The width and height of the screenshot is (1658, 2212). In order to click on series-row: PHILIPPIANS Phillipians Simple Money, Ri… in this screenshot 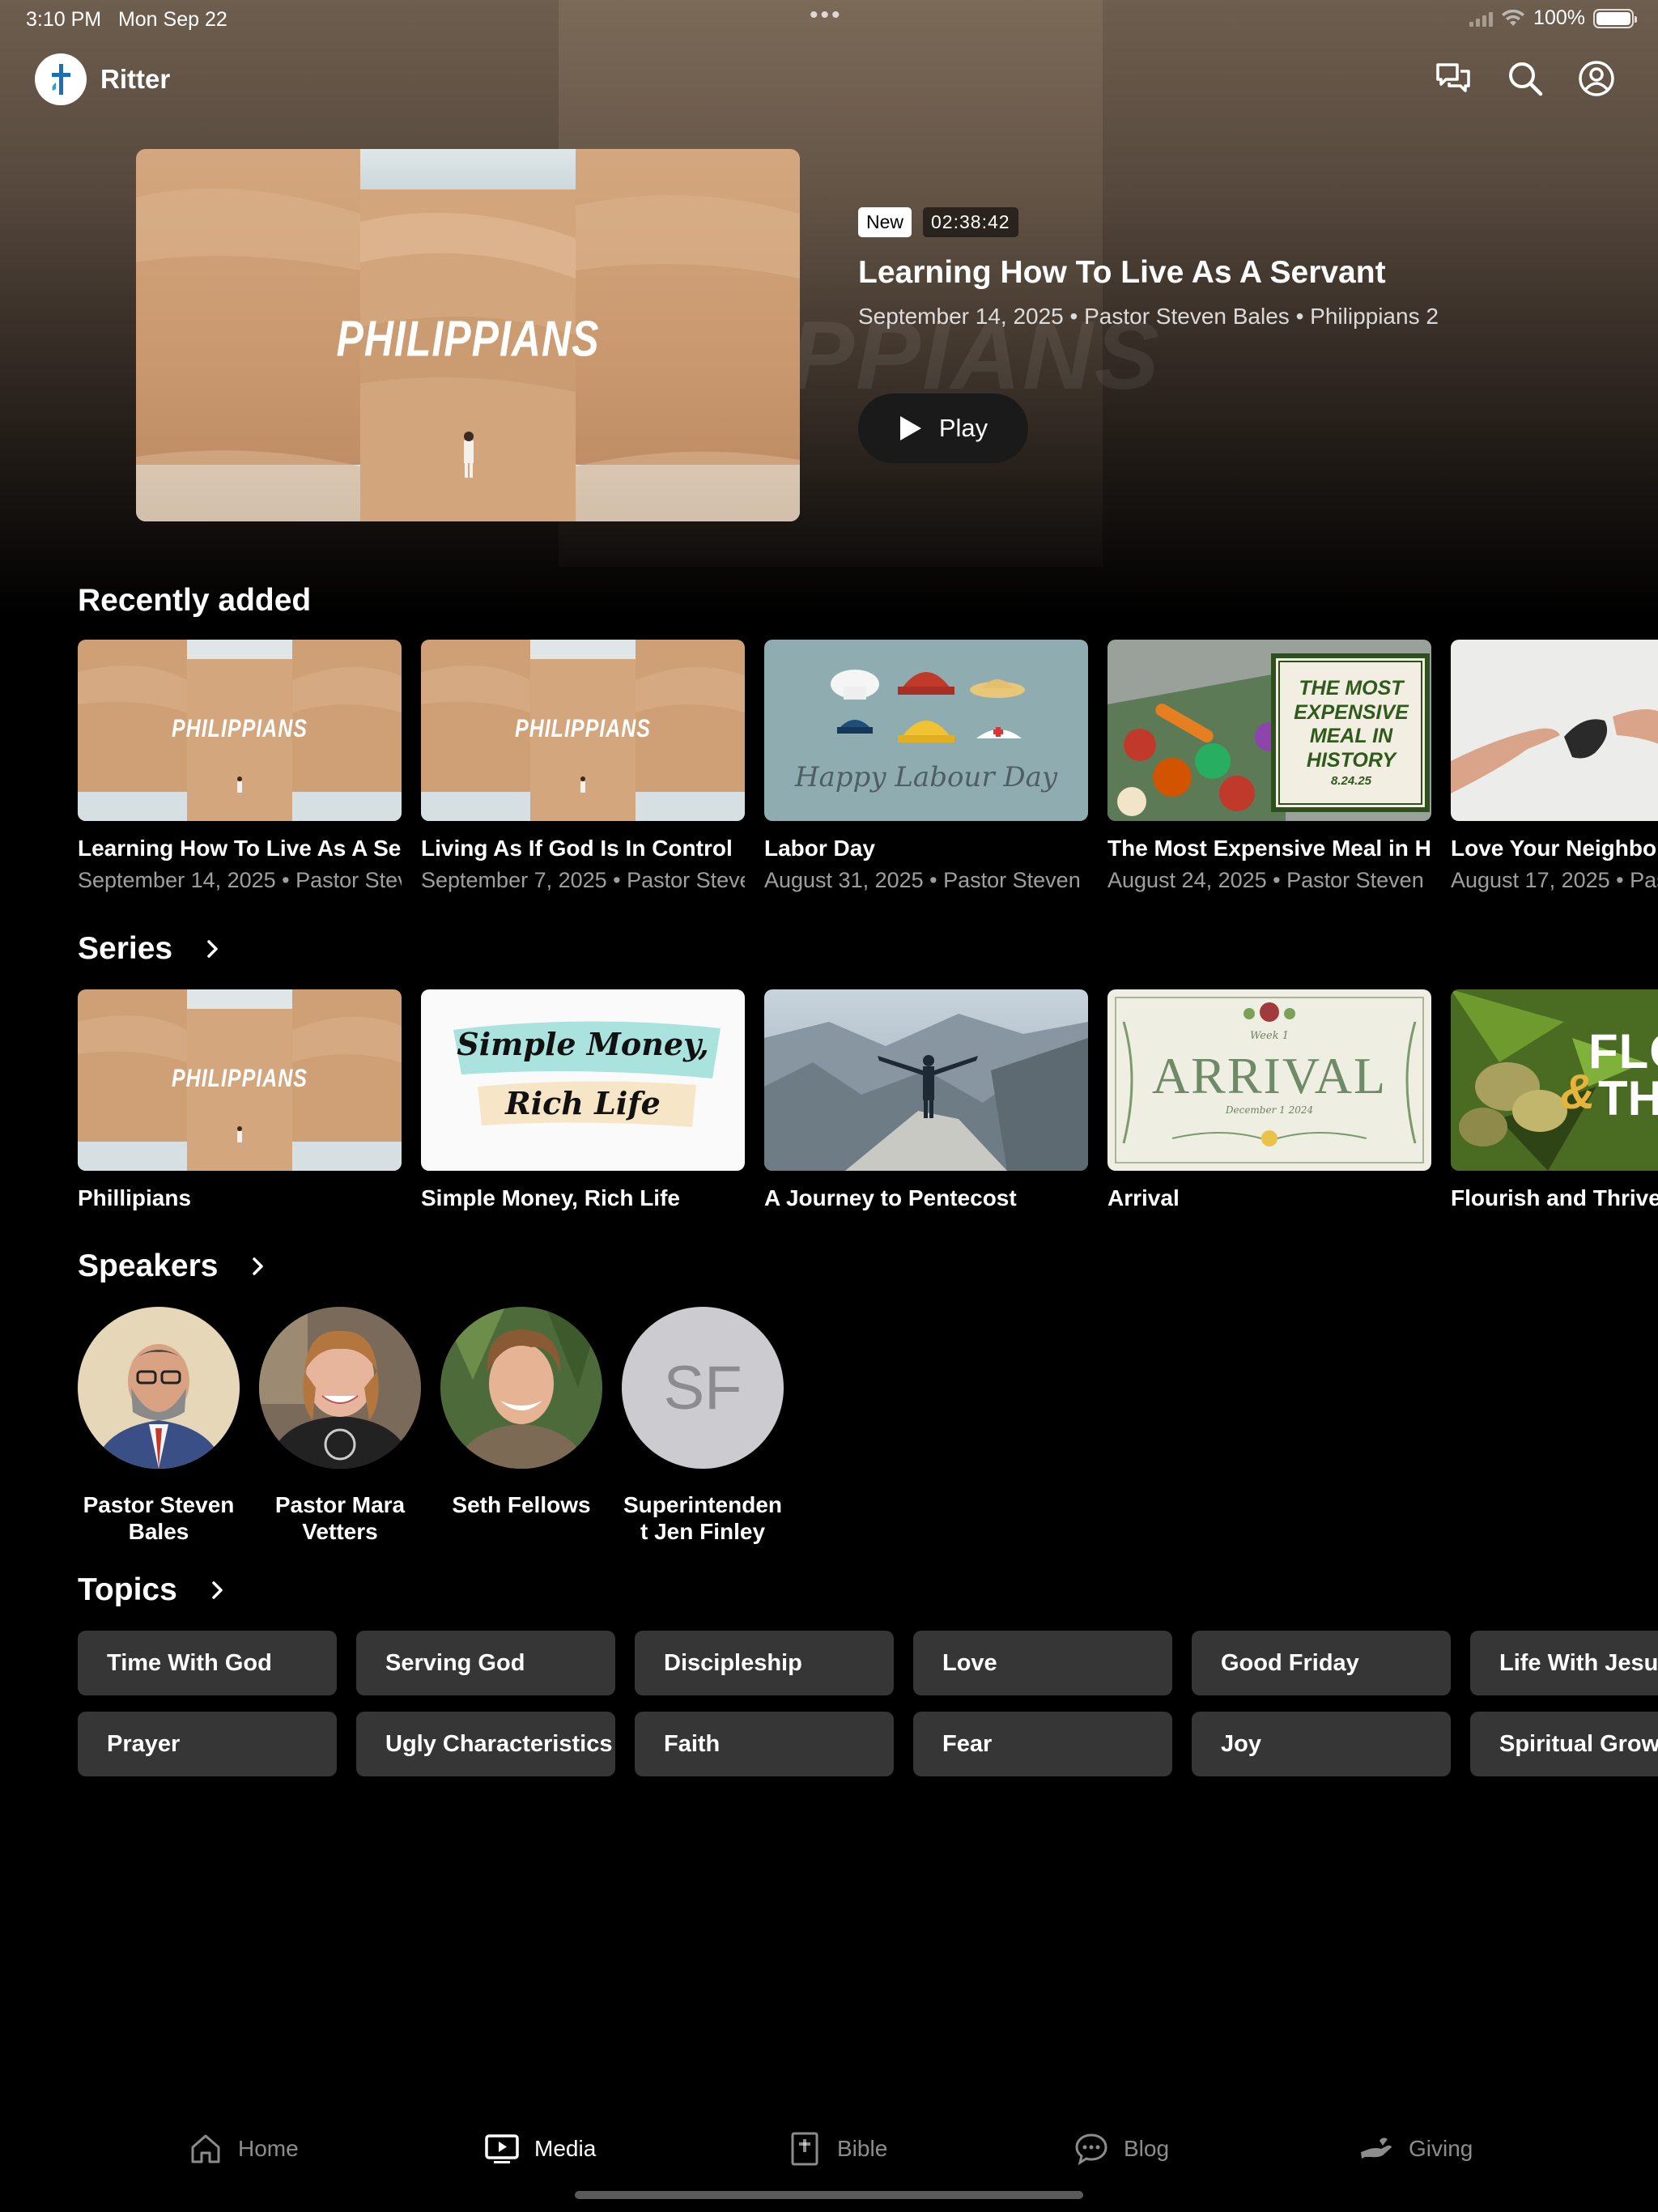, I will do `click(868, 1100)`.